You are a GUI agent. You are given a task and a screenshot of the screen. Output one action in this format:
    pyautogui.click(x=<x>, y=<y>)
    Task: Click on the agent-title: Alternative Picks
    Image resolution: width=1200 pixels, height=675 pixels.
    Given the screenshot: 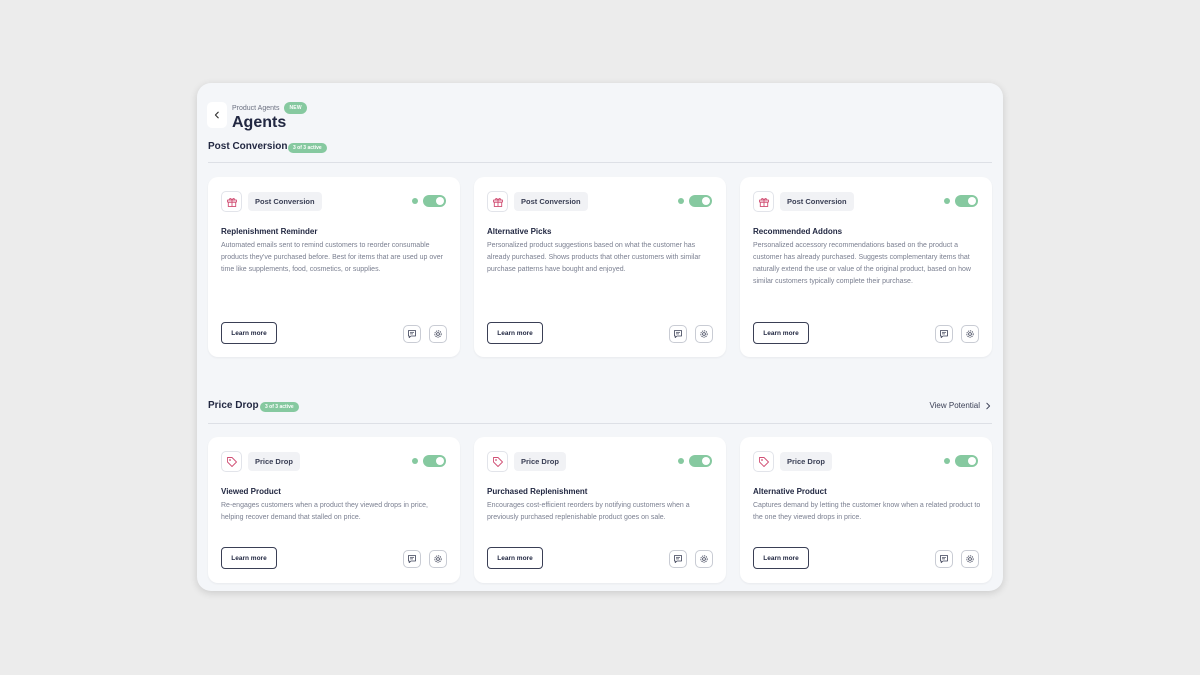 What is the action you would take?
    pyautogui.click(x=519, y=231)
    